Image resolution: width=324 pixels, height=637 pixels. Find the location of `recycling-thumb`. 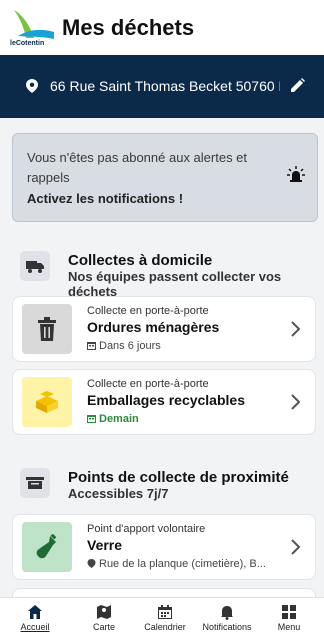

recycling-thumb is located at coordinates (47, 402).